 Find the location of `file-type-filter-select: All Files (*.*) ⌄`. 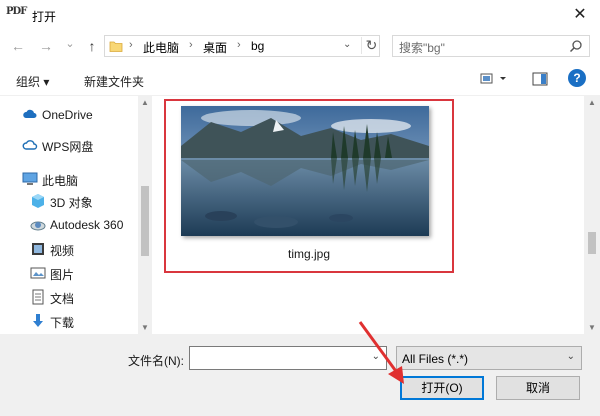

file-type-filter-select: All Files (*.*) ⌄ is located at coordinates (489, 358).